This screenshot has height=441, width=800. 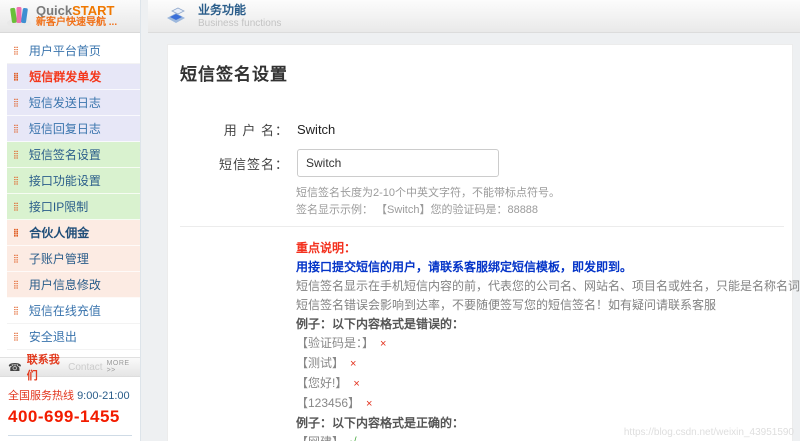 What do you see at coordinates (58, 207) in the screenshot?
I see `sidebar-item-label: 接口IP限制` at bounding box center [58, 207].